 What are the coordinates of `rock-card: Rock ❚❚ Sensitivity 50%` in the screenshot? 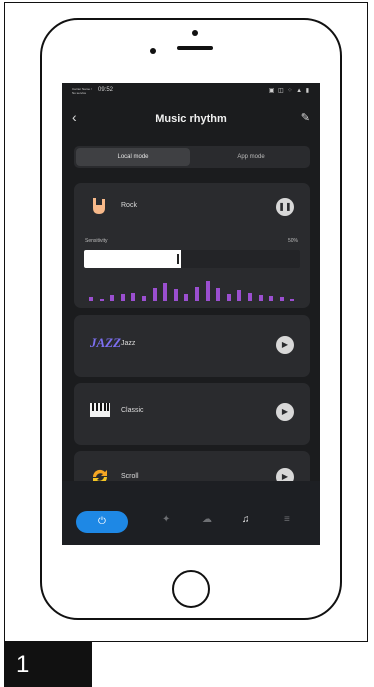 It's located at (192, 245).